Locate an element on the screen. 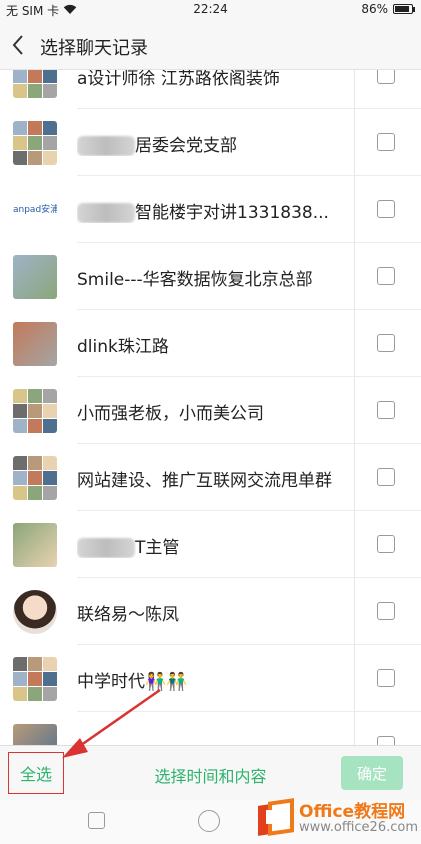 The image size is (421, 844). title-bar: 选择聊天记录 is located at coordinates (210, 45).